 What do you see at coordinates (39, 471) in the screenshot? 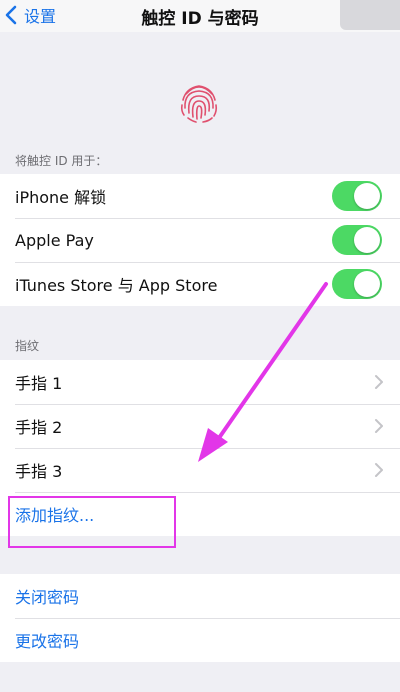
I see `finger-3-label: 手指 3` at bounding box center [39, 471].